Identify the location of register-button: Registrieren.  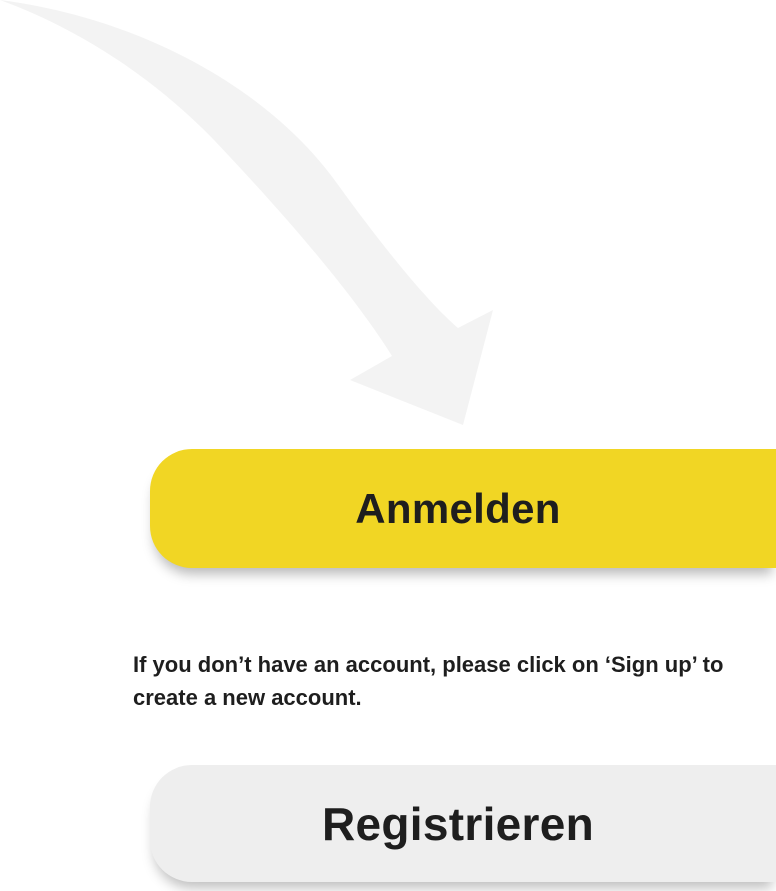
(463, 823).